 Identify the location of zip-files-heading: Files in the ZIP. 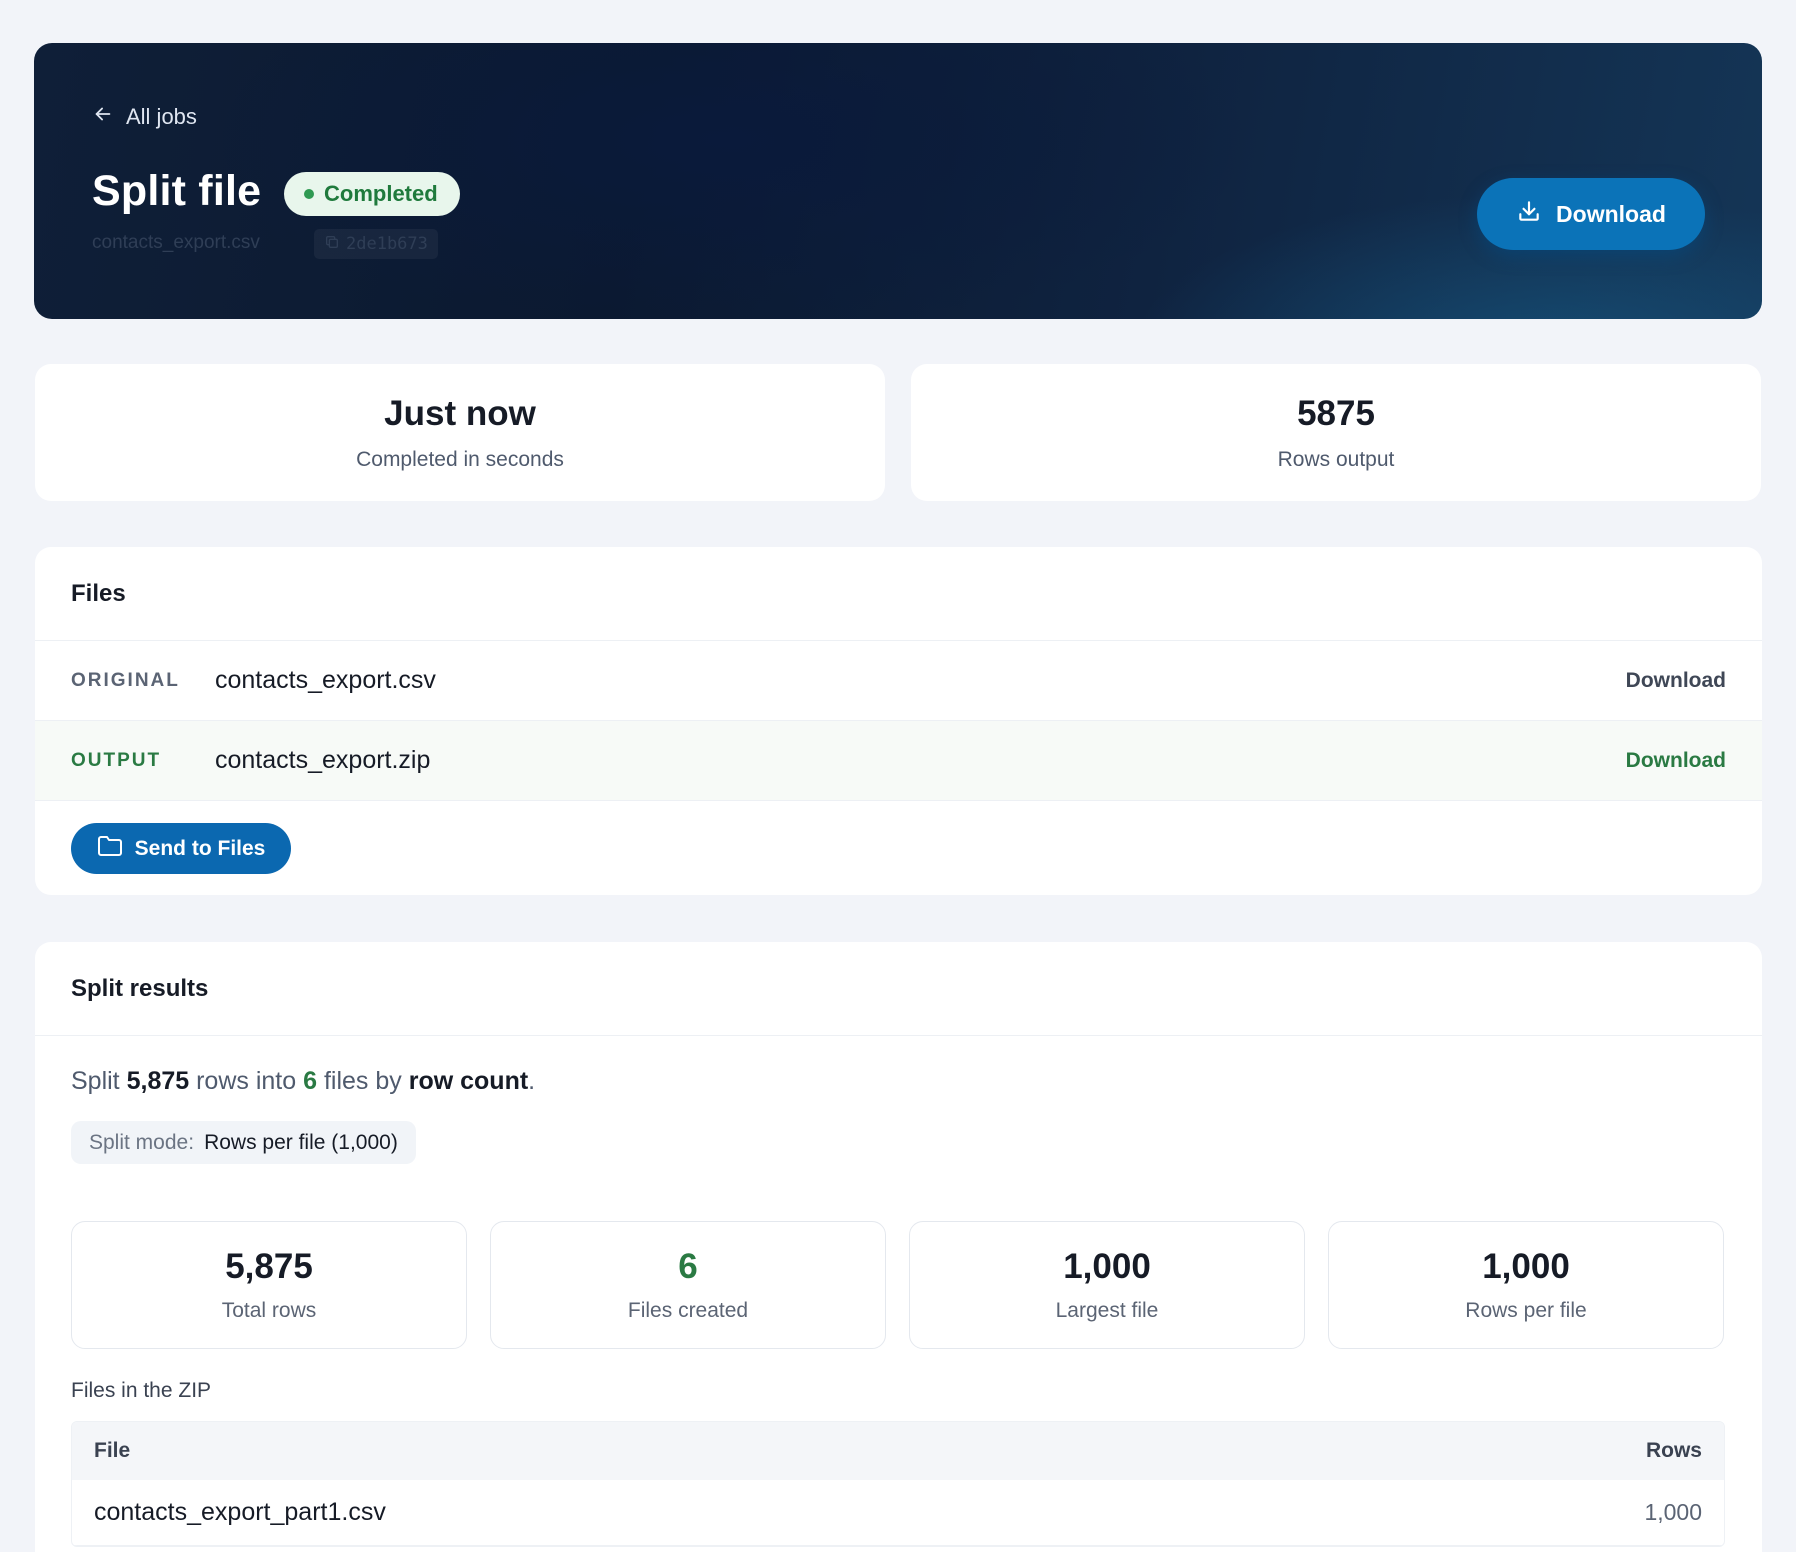
(141, 1390).